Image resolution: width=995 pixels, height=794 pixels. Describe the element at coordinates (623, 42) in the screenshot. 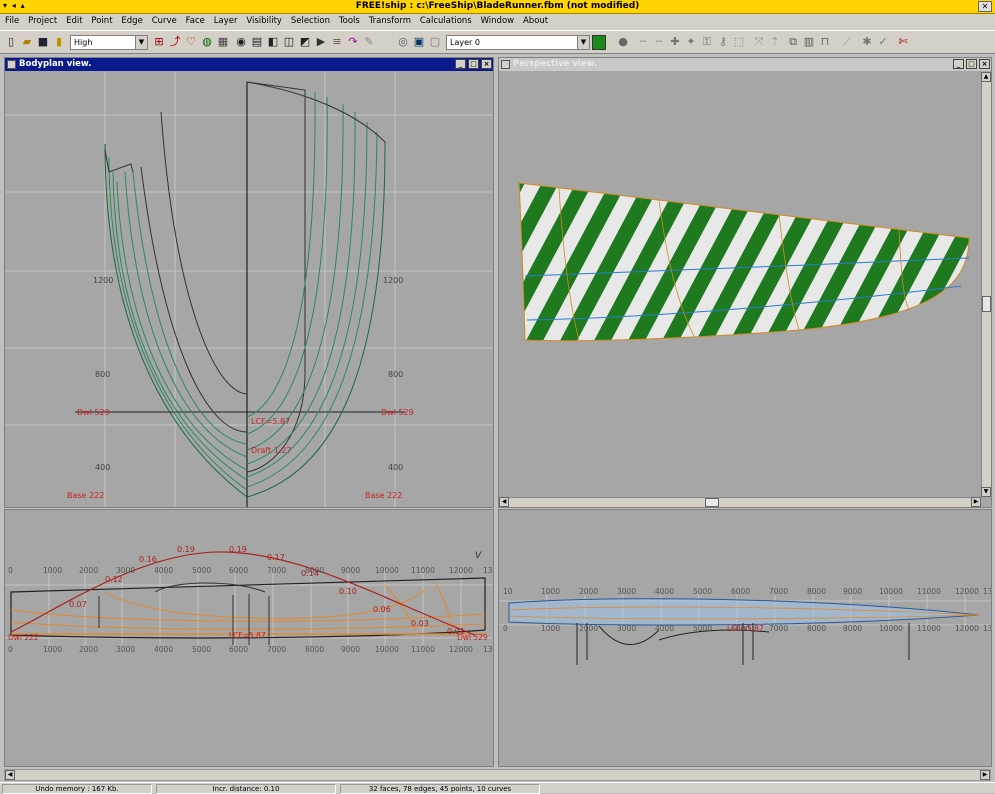

I see `add-point-icon: ●` at that location.